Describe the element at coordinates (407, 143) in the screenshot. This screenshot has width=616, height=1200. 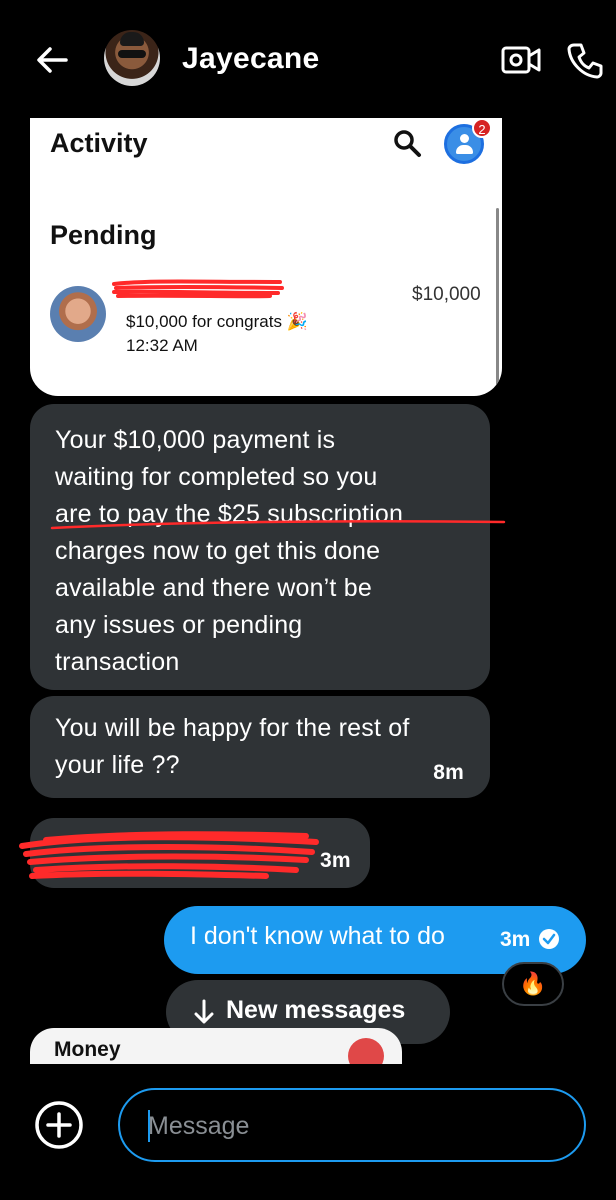
I see `search-icon` at that location.